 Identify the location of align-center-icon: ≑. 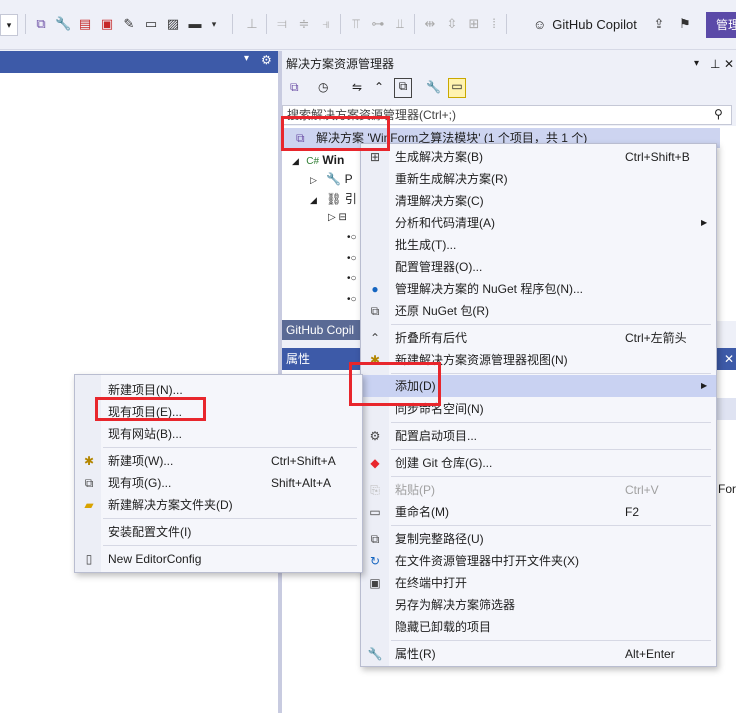
(304, 24).